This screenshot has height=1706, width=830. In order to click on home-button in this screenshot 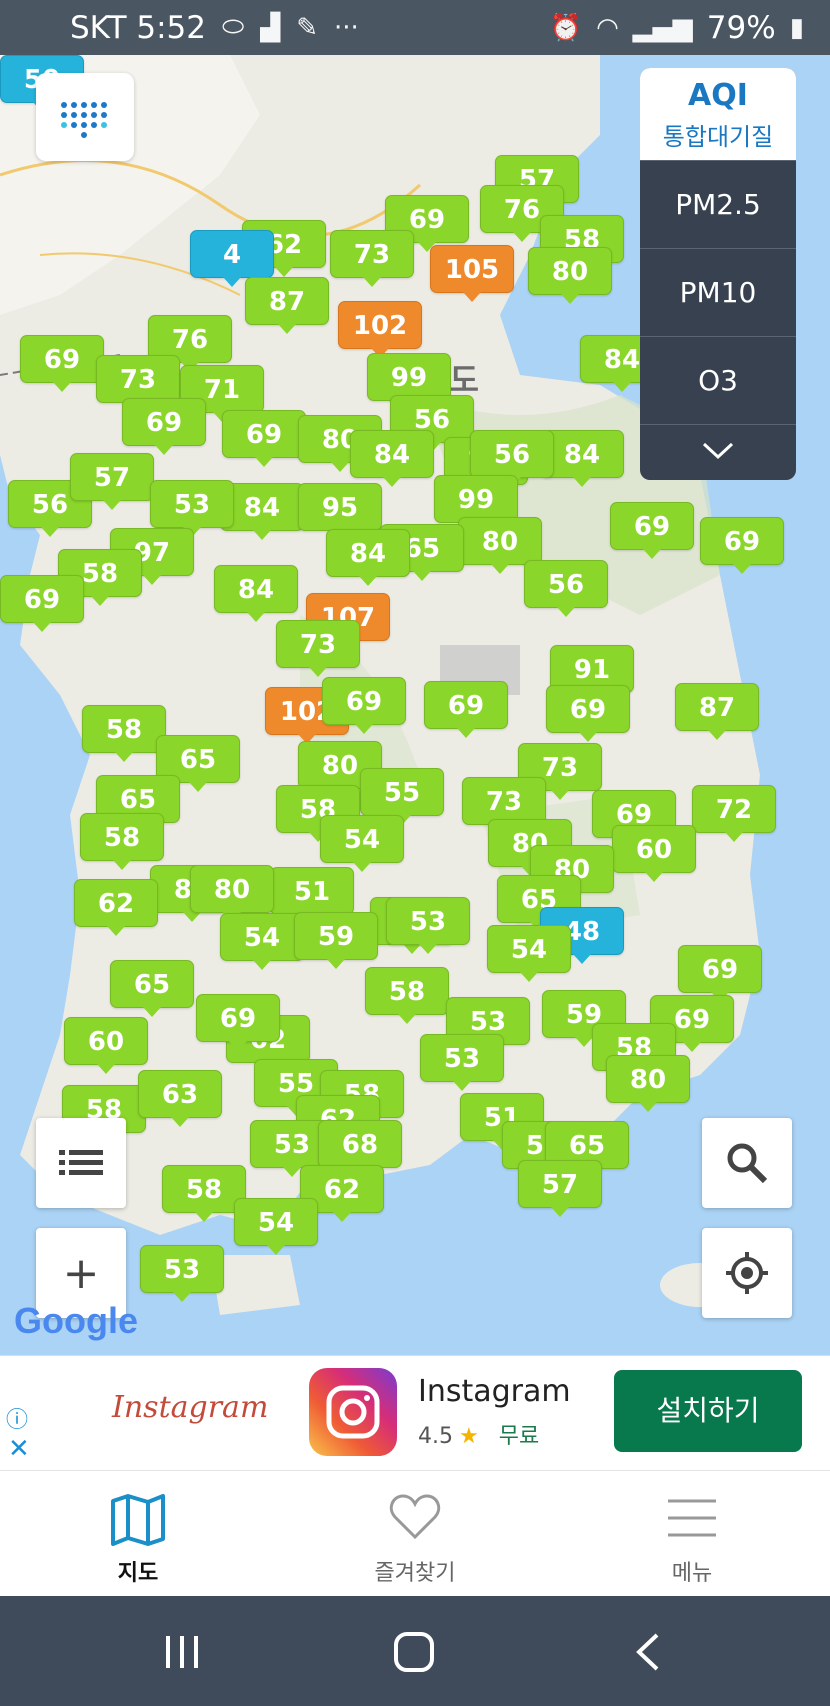, I will do `click(414, 1652)`.